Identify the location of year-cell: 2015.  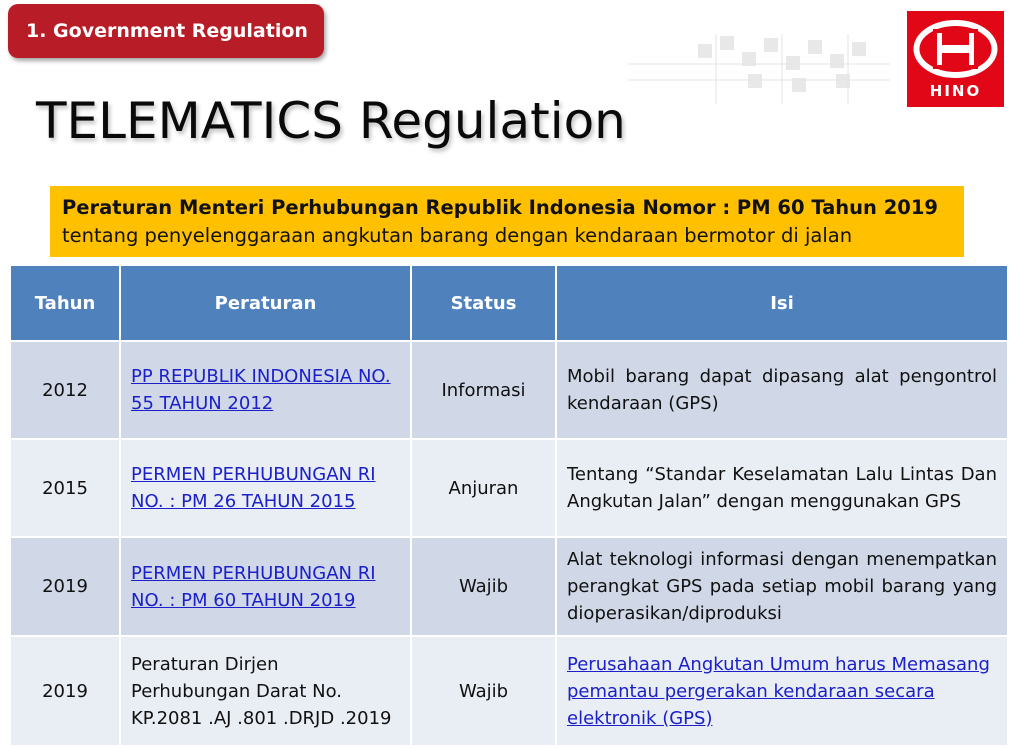
(65, 488).